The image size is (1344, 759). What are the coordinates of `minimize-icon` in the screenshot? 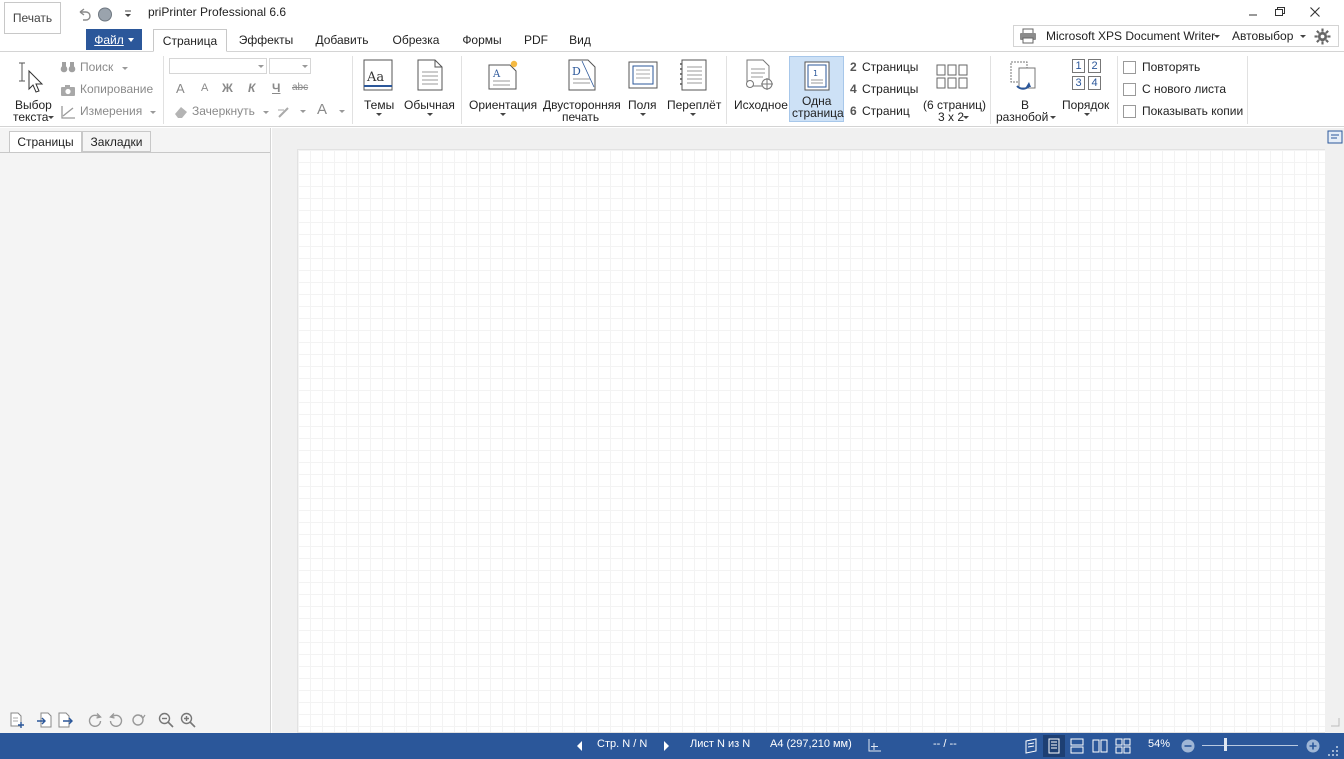 It's located at (1253, 12).